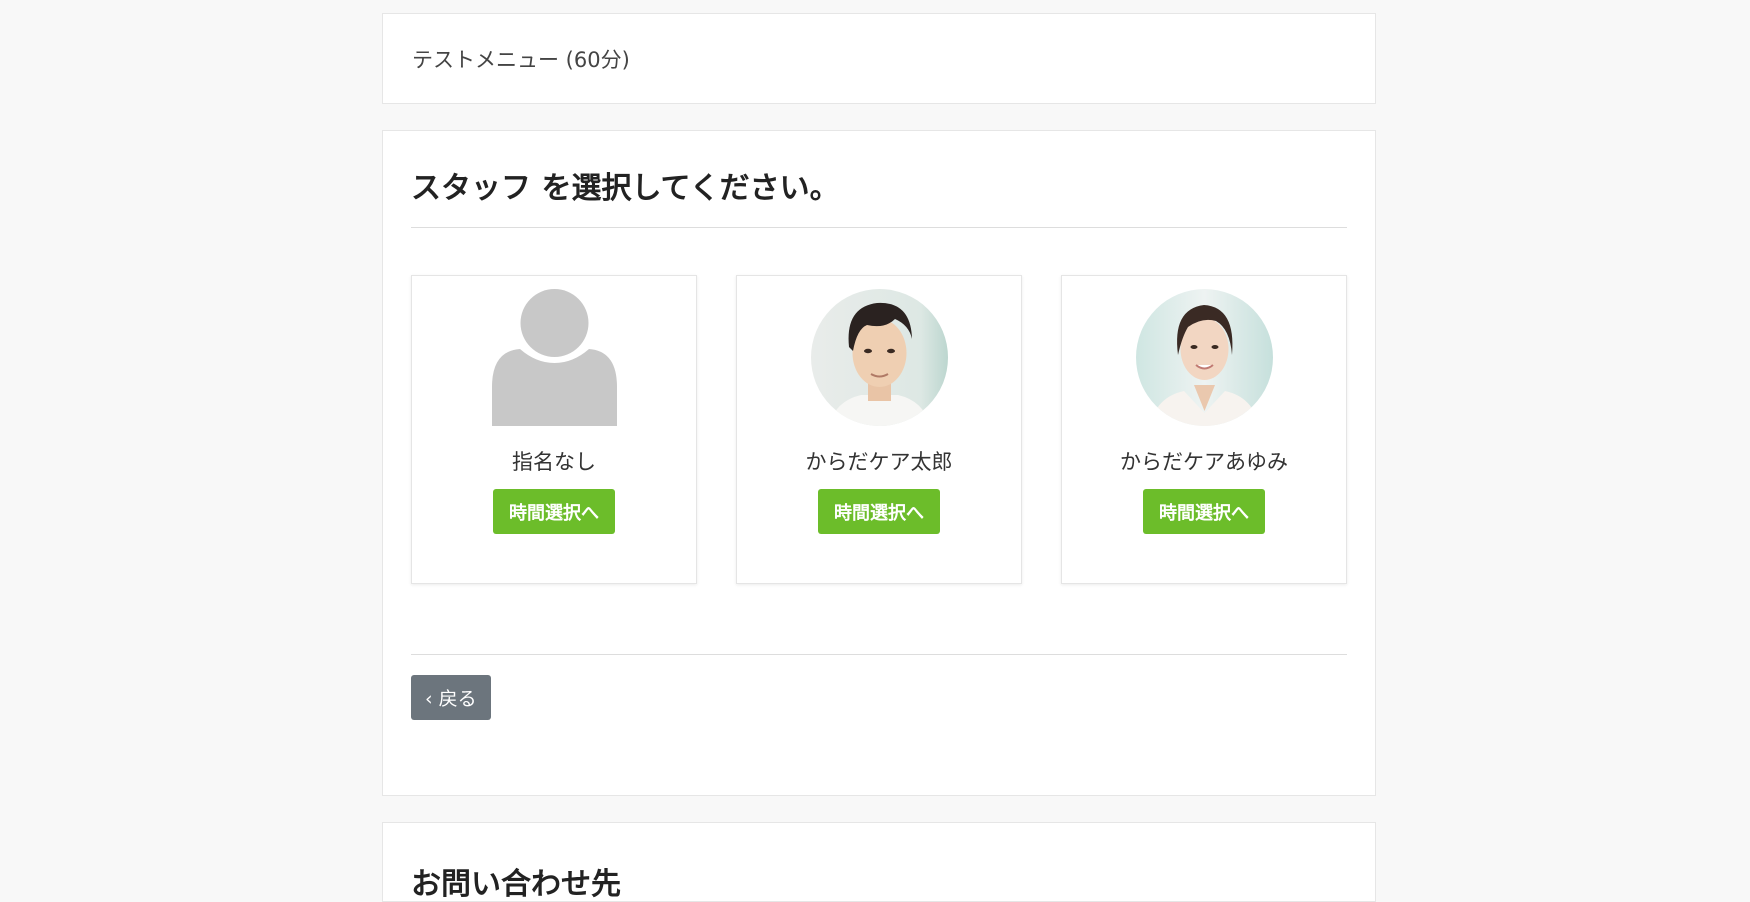 This screenshot has height=902, width=1750. Describe the element at coordinates (451, 697) in the screenshot. I see `back-button: ‹ 戻る` at that location.